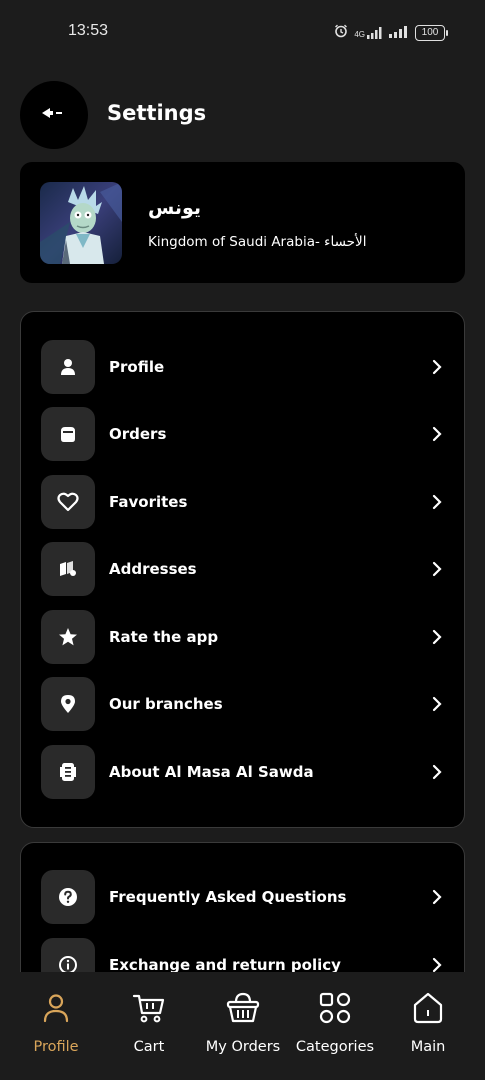 The image size is (485, 1080). What do you see at coordinates (368, 32) in the screenshot?
I see `network-4g-icon: 4G` at bounding box center [368, 32].